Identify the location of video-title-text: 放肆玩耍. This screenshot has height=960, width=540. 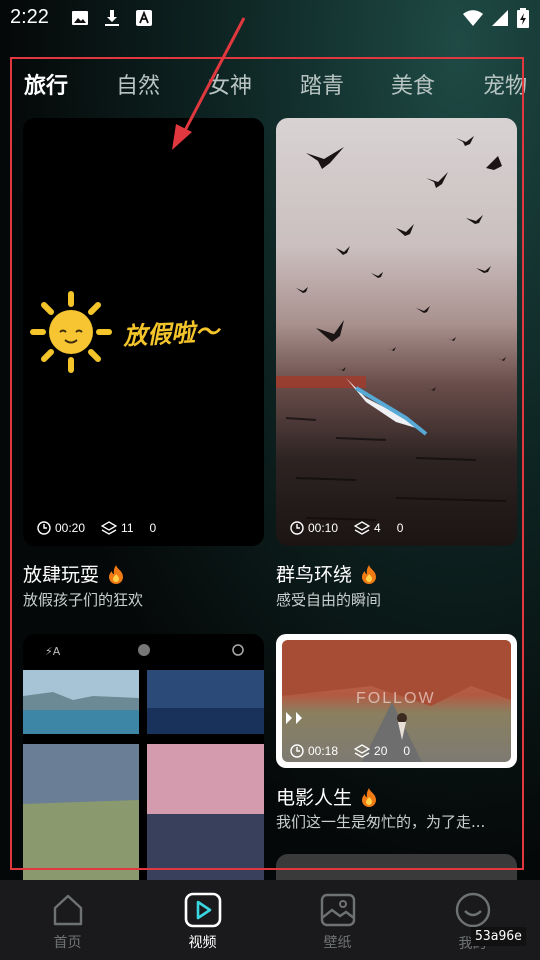
(61, 575).